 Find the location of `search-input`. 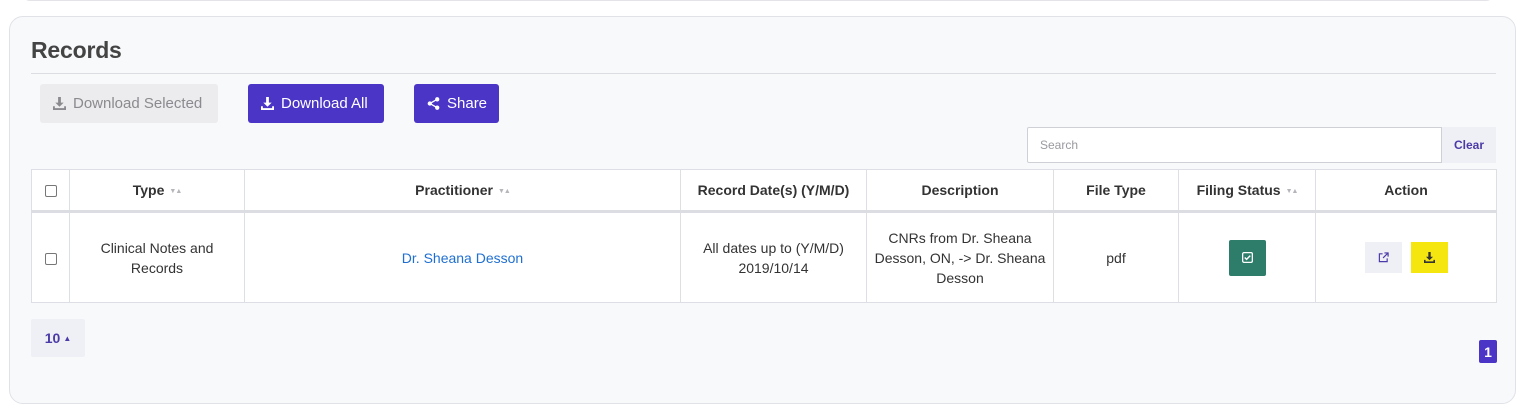

search-input is located at coordinates (1234, 145).